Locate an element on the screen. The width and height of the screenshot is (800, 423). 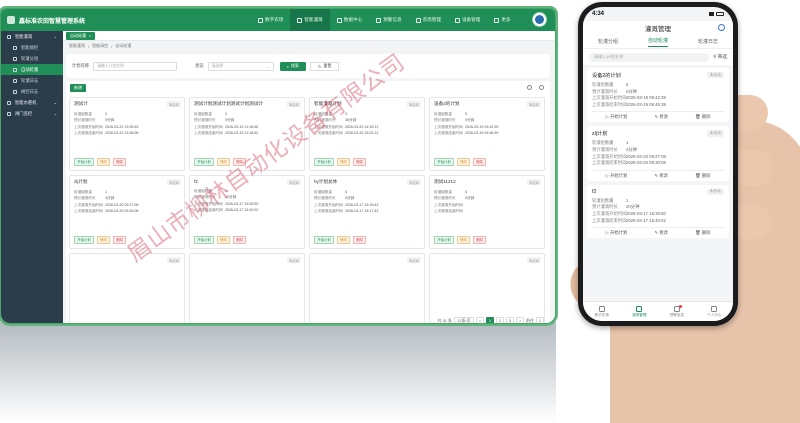
add-plan-icon is located at coordinates (721, 27).